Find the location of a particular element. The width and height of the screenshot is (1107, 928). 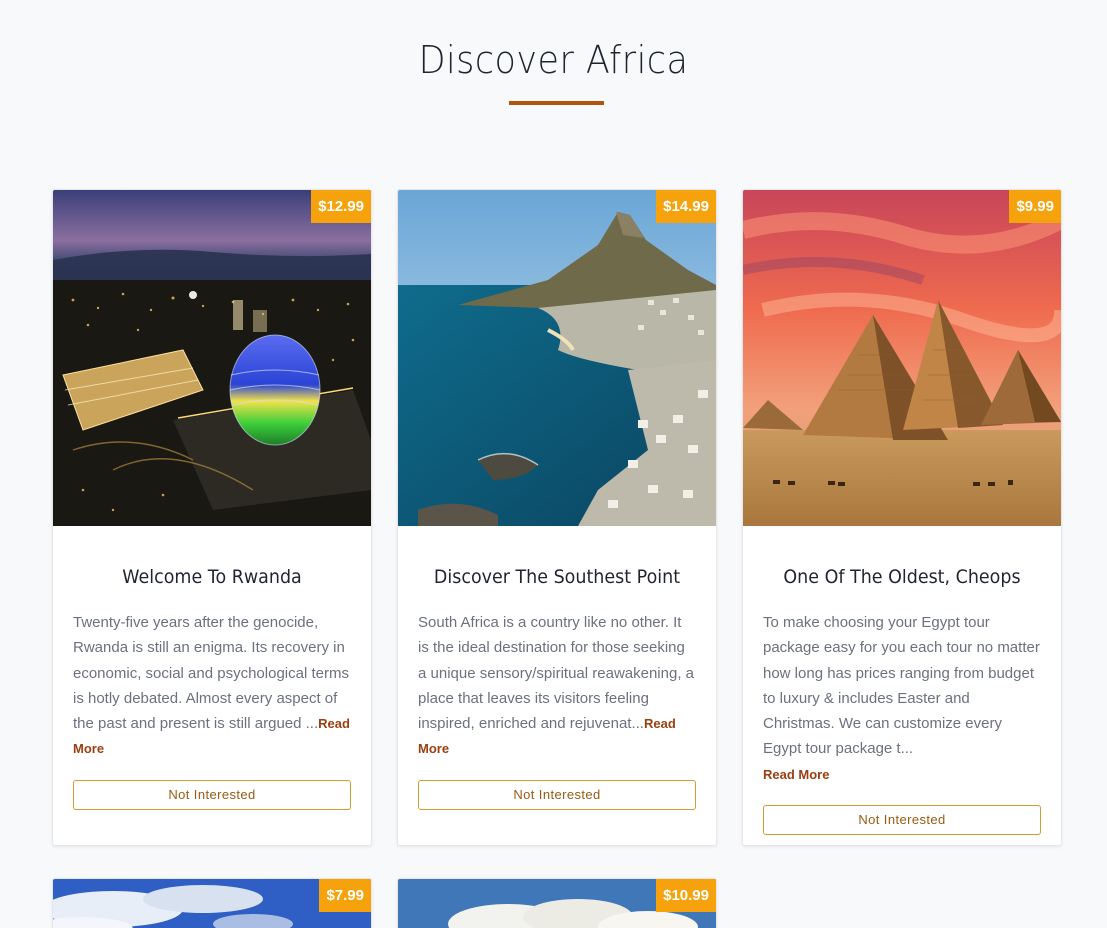

card-image: $10.99 is located at coordinates (557, 903).